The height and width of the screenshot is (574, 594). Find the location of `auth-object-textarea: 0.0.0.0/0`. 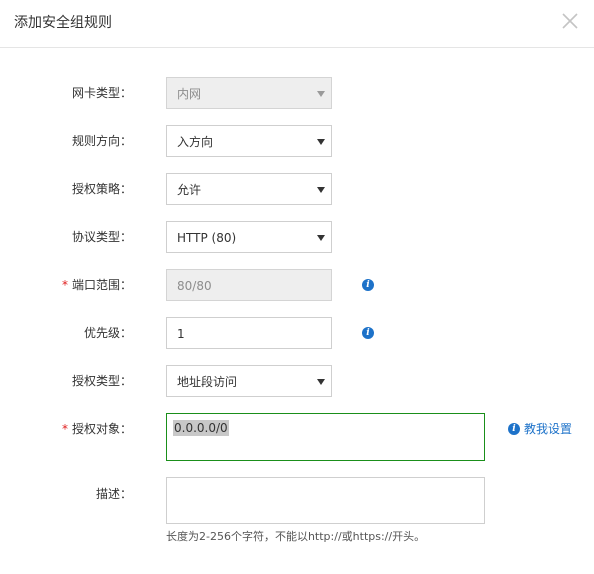

auth-object-textarea: 0.0.0.0/0 is located at coordinates (325, 437).